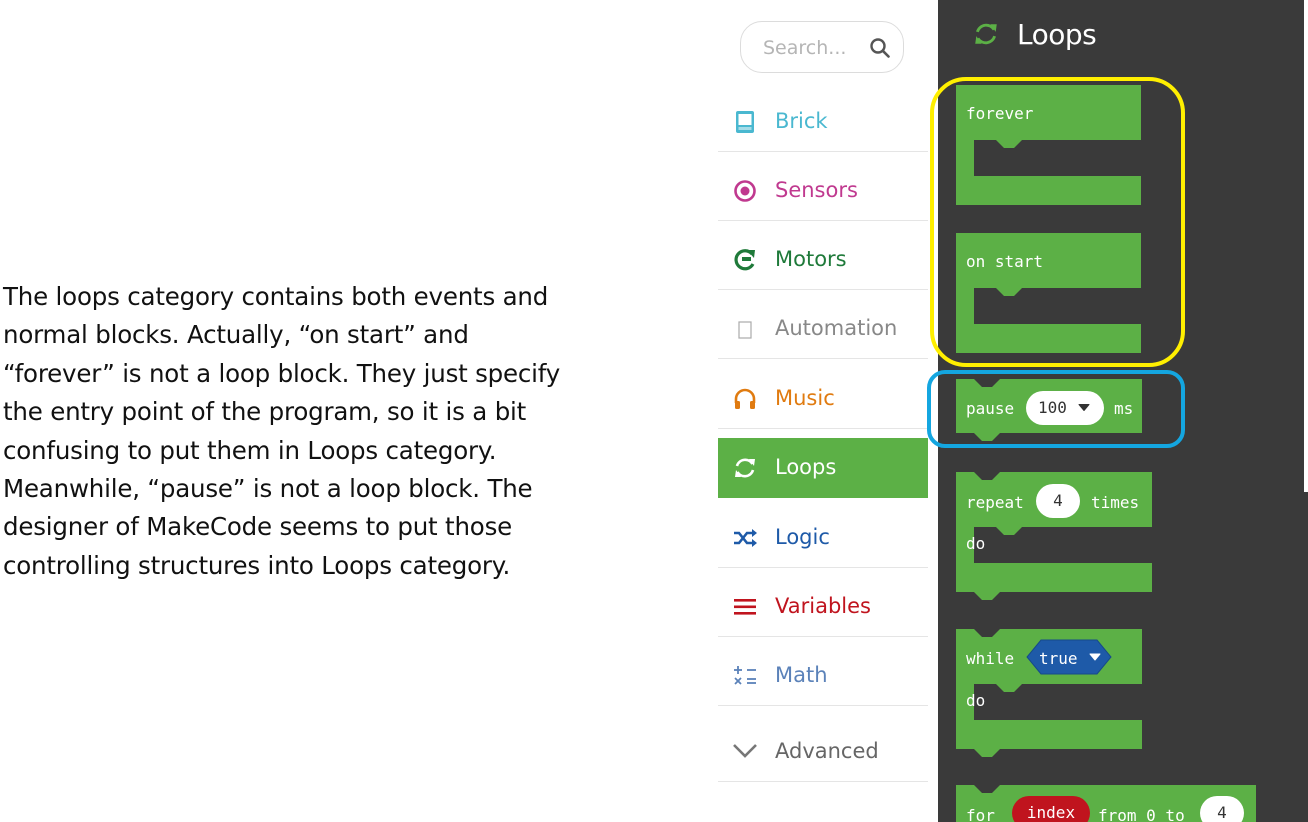 This screenshot has height=822, width=1308. What do you see at coordinates (1057, 34) in the screenshot?
I see `flyout-title-label: Loops` at bounding box center [1057, 34].